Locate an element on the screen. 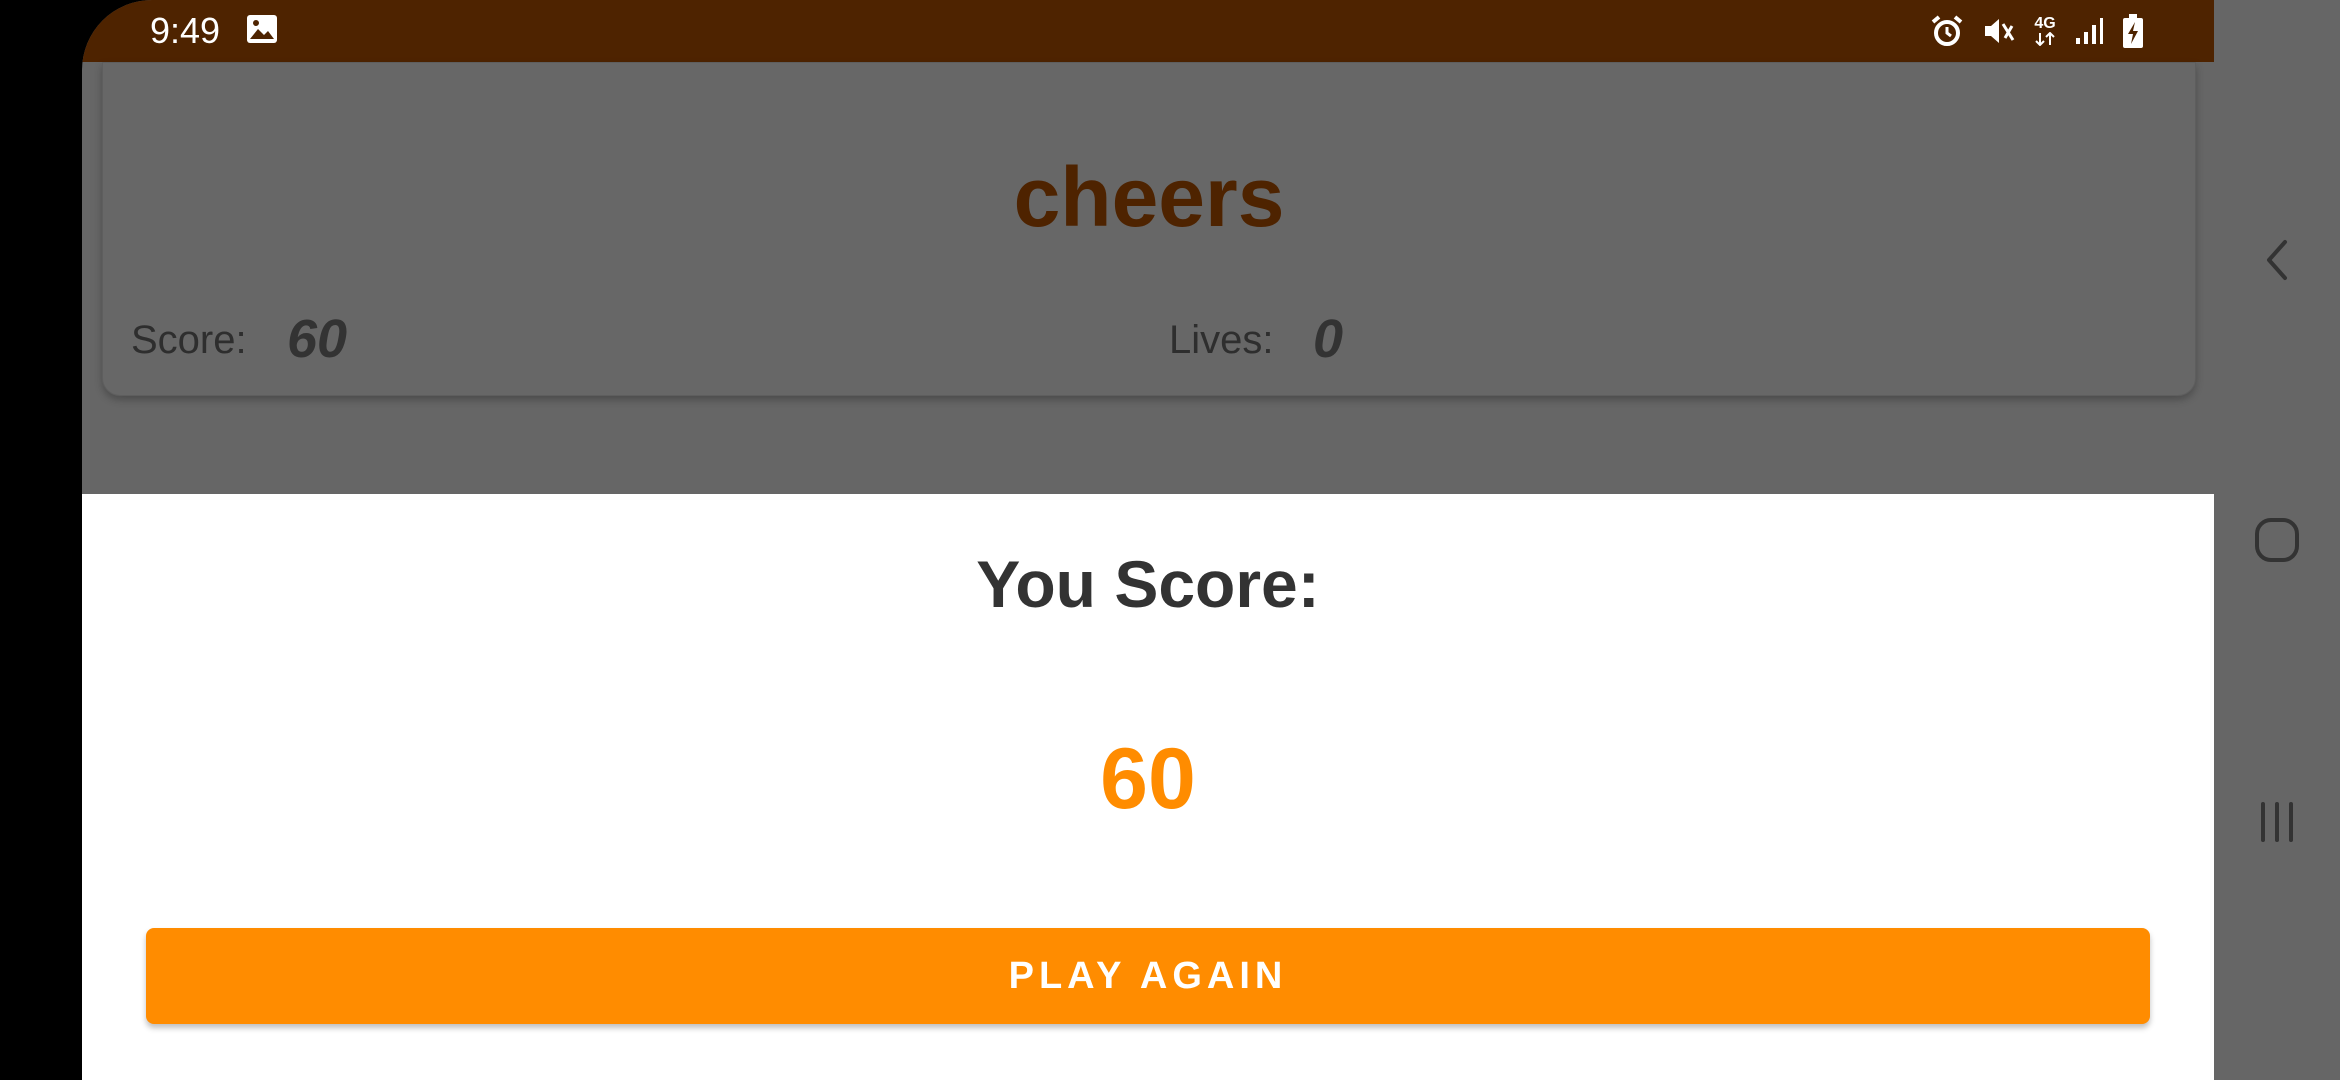  status-bar: 9:49 4G is located at coordinates (1148, 31).